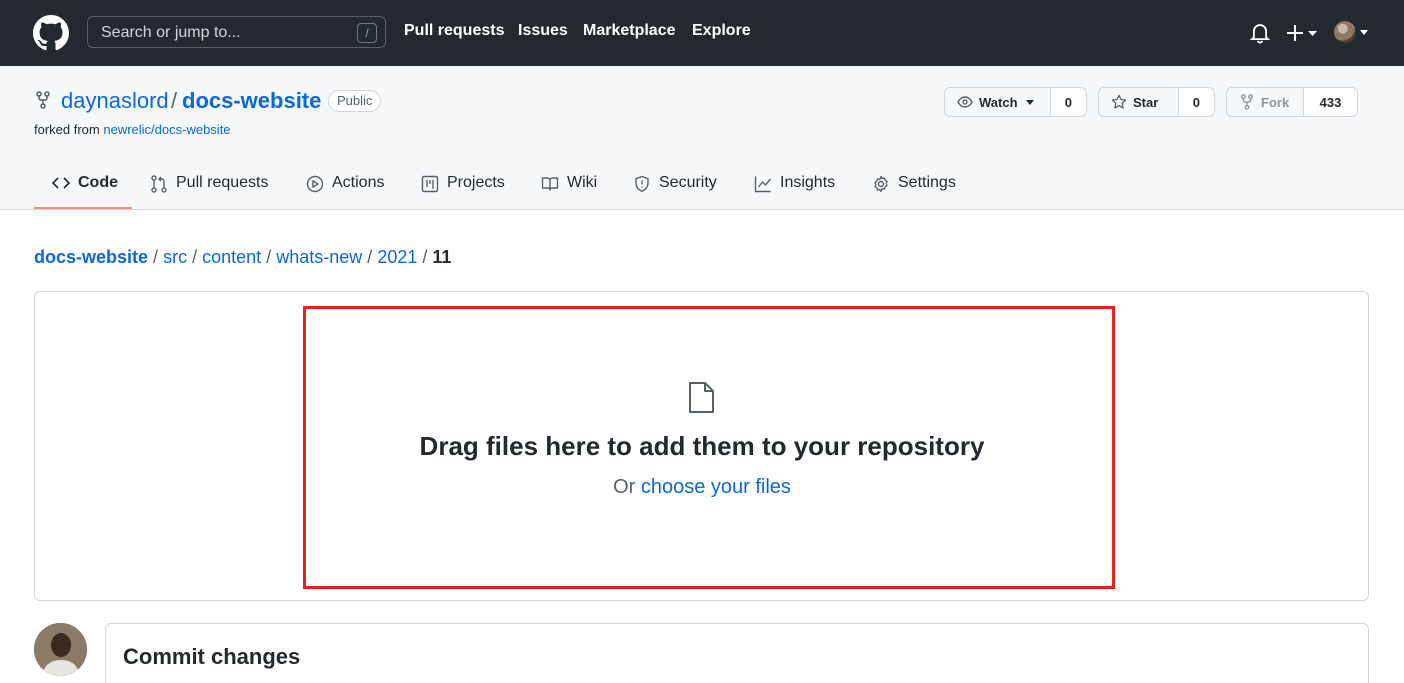  What do you see at coordinates (476, 182) in the screenshot?
I see `tab-label: Projects` at bounding box center [476, 182].